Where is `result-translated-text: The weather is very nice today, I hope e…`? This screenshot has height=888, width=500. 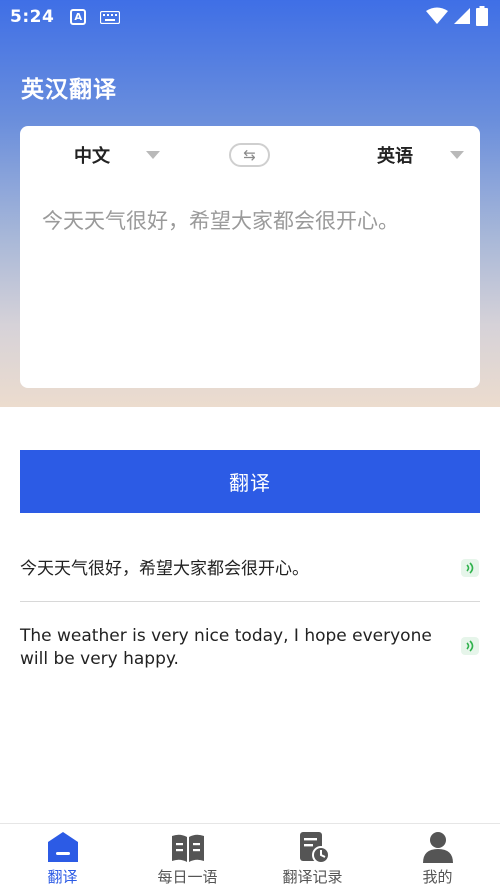 result-translated-text: The weather is very nice today, I hope e… is located at coordinates (226, 647).